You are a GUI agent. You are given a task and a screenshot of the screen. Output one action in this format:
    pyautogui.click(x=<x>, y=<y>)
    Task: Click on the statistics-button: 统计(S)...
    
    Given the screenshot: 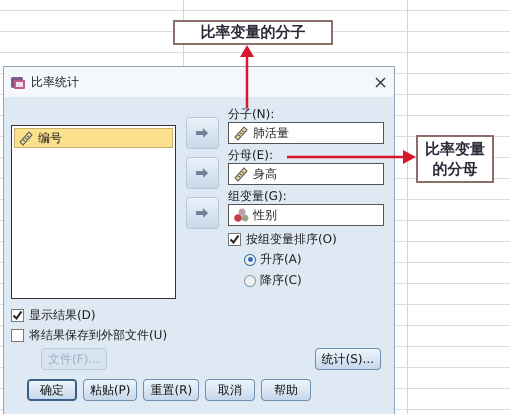 What is the action you would take?
    pyautogui.click(x=347, y=359)
    